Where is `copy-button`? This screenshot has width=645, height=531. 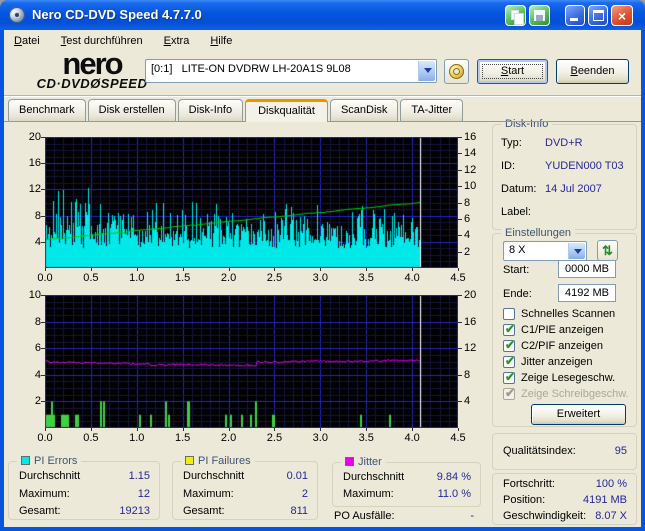
copy-button is located at coordinates (515, 15).